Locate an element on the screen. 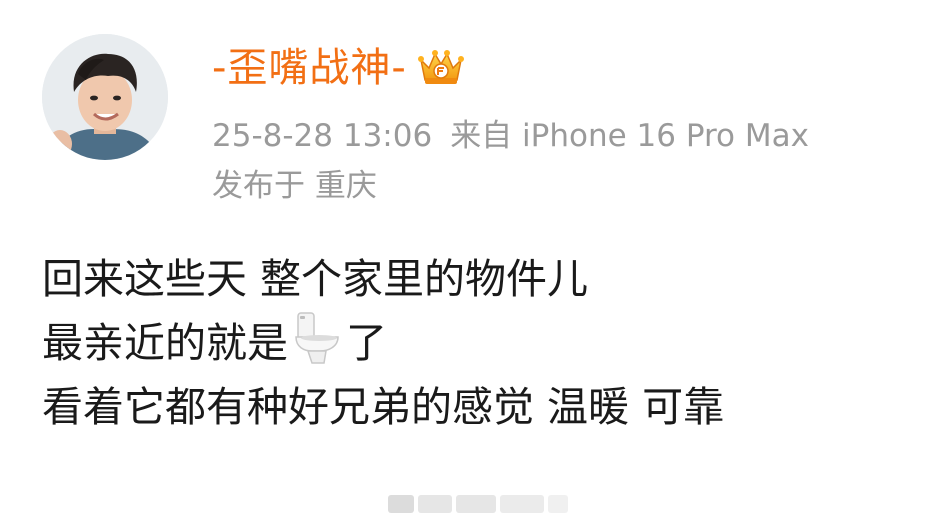  post-meta: 25-8-28 13:06 来自 iPhone 16 Pro Max is located at coordinates (510, 136).